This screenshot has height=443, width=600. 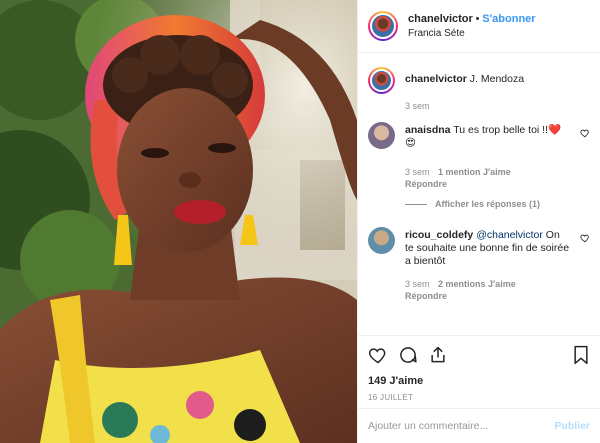 I want to click on comment-input, so click(x=461, y=426).